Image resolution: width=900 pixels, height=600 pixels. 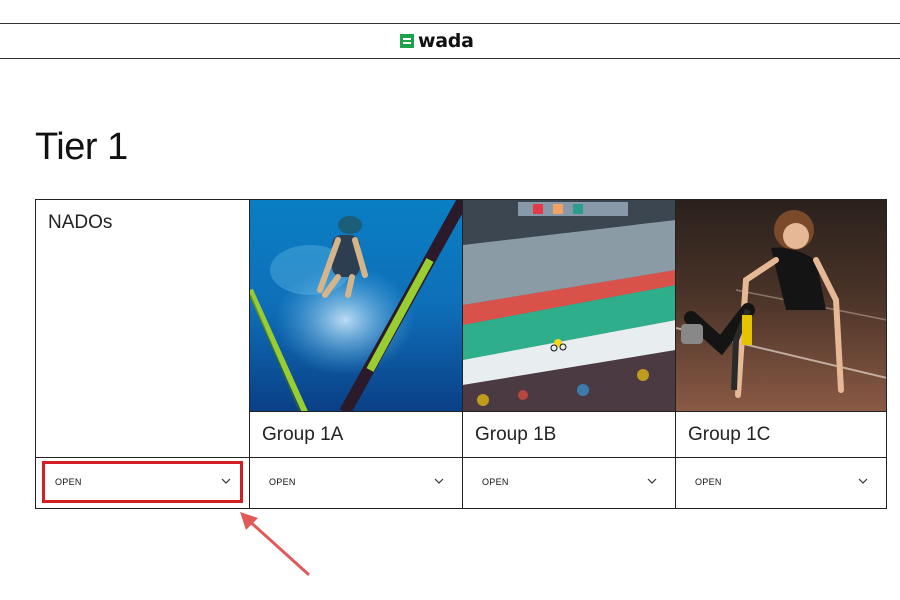 What do you see at coordinates (407, 41) in the screenshot?
I see `wada-logo-icon` at bounding box center [407, 41].